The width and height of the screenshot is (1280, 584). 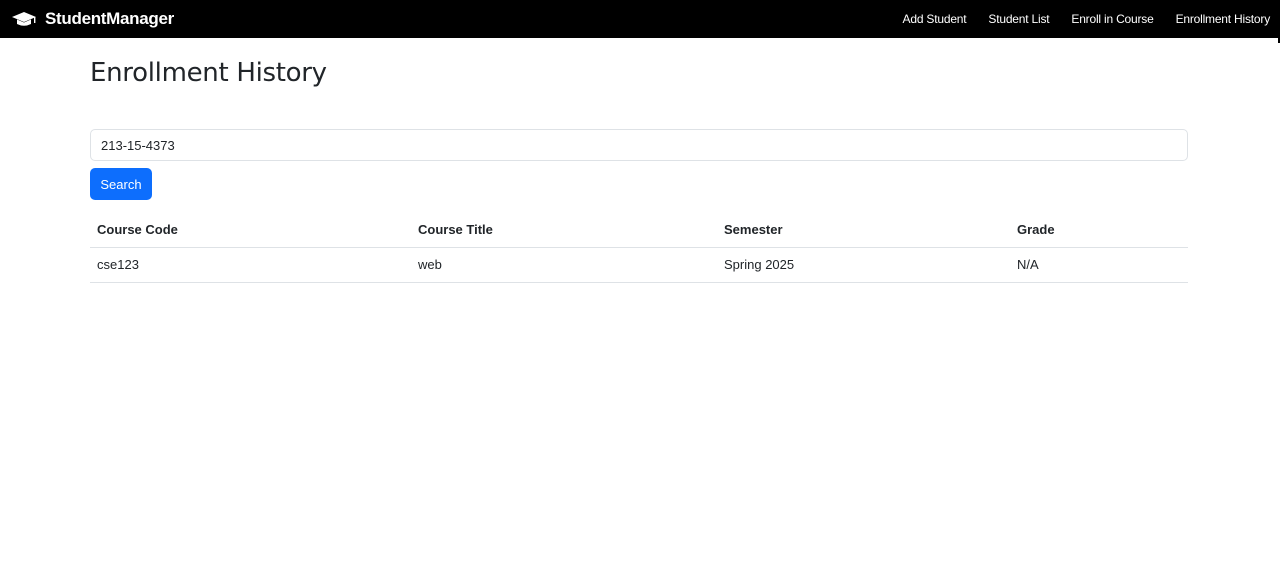 I want to click on cell-course-code: cse123, so click(x=250, y=265).